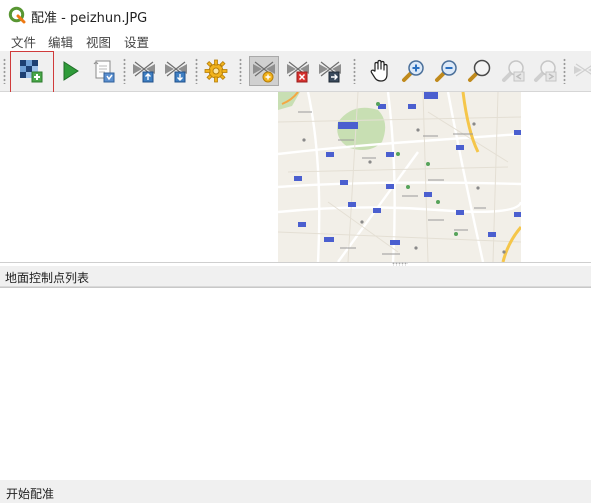 The image size is (591, 503). I want to click on load-gcp-points-button, so click(144, 71).